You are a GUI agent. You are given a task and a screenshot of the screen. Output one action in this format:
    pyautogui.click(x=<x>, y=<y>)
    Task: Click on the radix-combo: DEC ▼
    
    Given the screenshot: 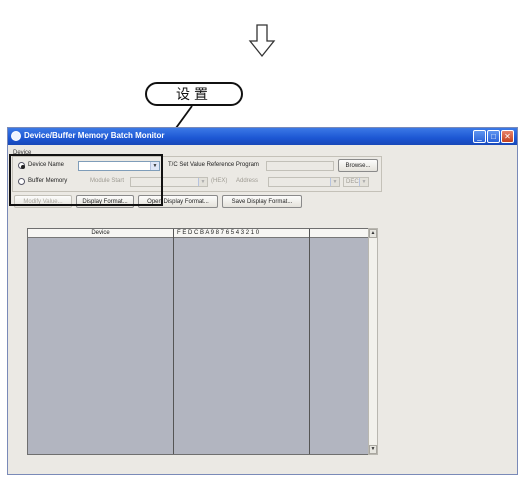 What is the action you would take?
    pyautogui.click(x=356, y=182)
    